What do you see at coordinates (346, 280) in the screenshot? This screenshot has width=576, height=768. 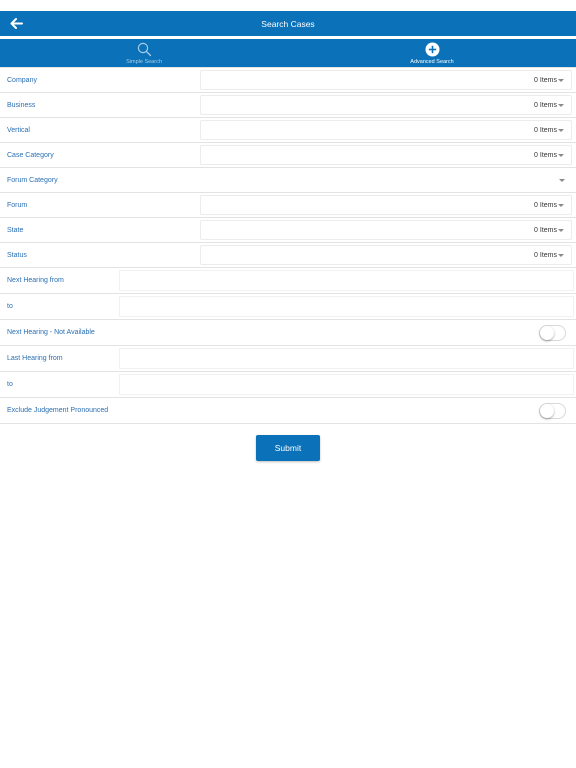 I see `next-hearing-from-input` at bounding box center [346, 280].